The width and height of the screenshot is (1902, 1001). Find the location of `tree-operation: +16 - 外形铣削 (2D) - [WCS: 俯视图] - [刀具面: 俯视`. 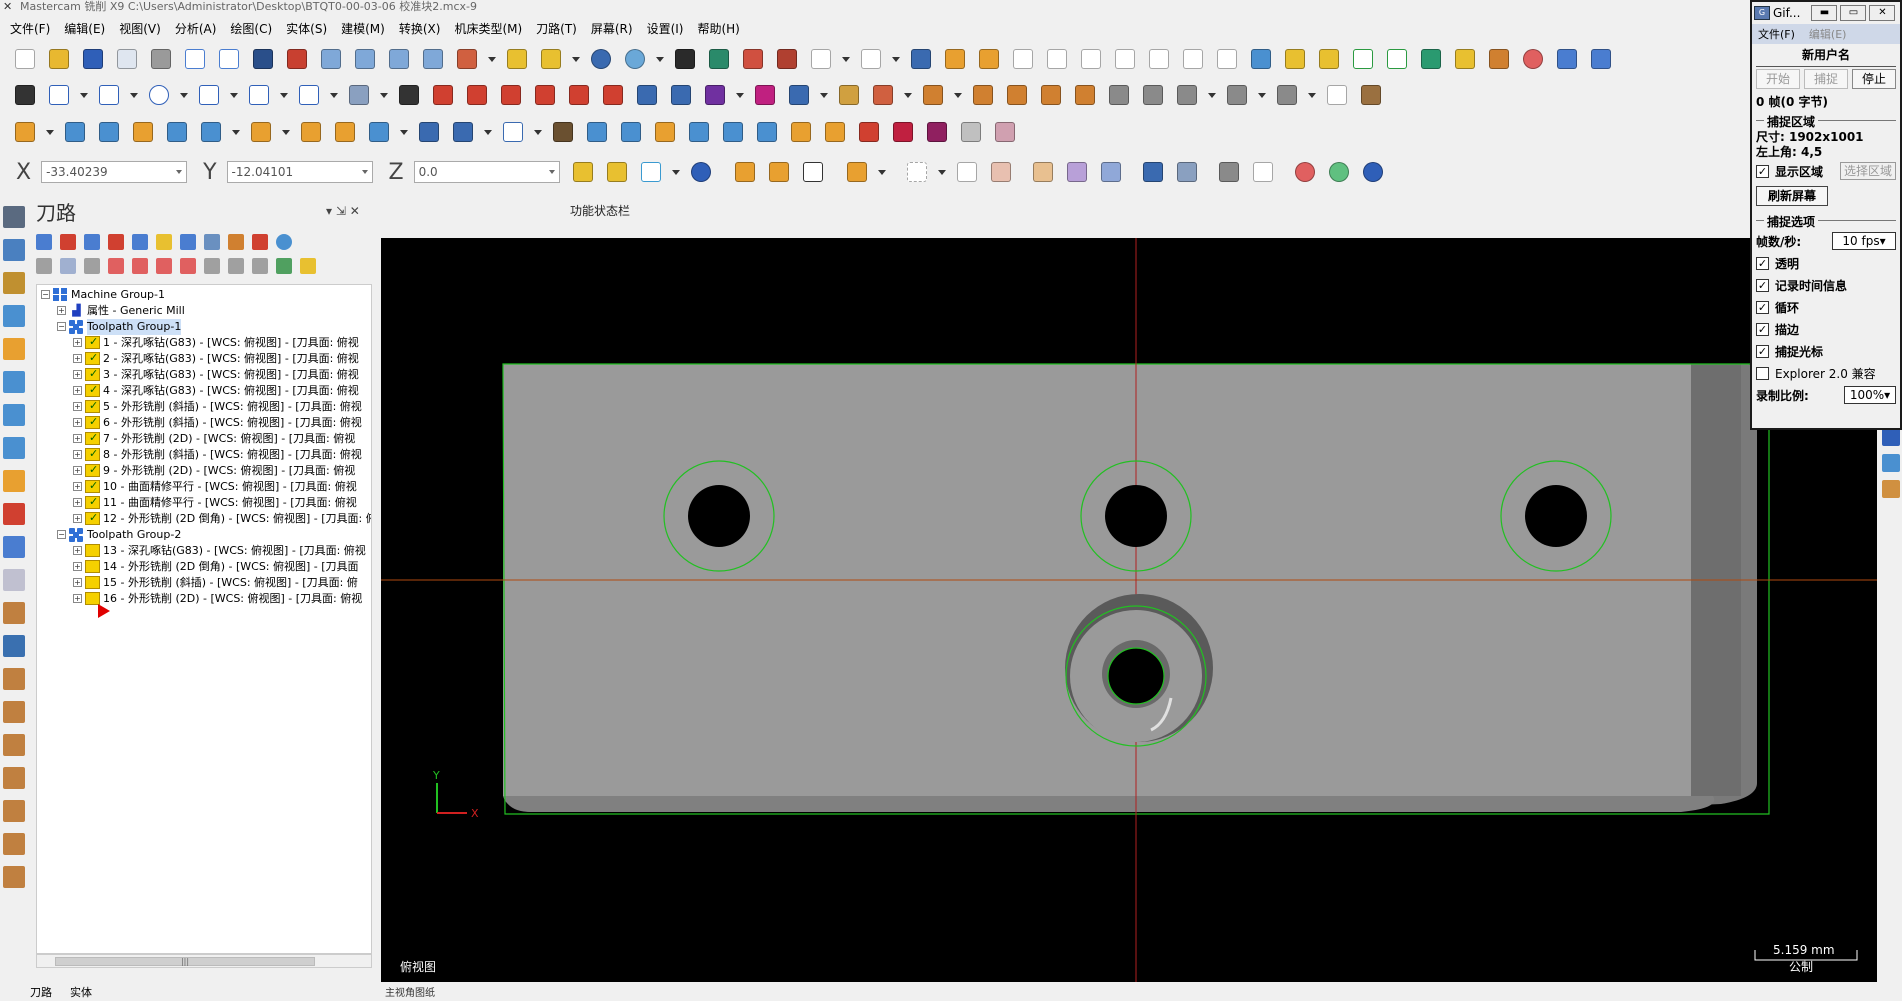

tree-operation: +16 - 外形铣削 (2D) - [WCS: 俯视图] - [刀具面: 俯视 is located at coordinates (204, 599).